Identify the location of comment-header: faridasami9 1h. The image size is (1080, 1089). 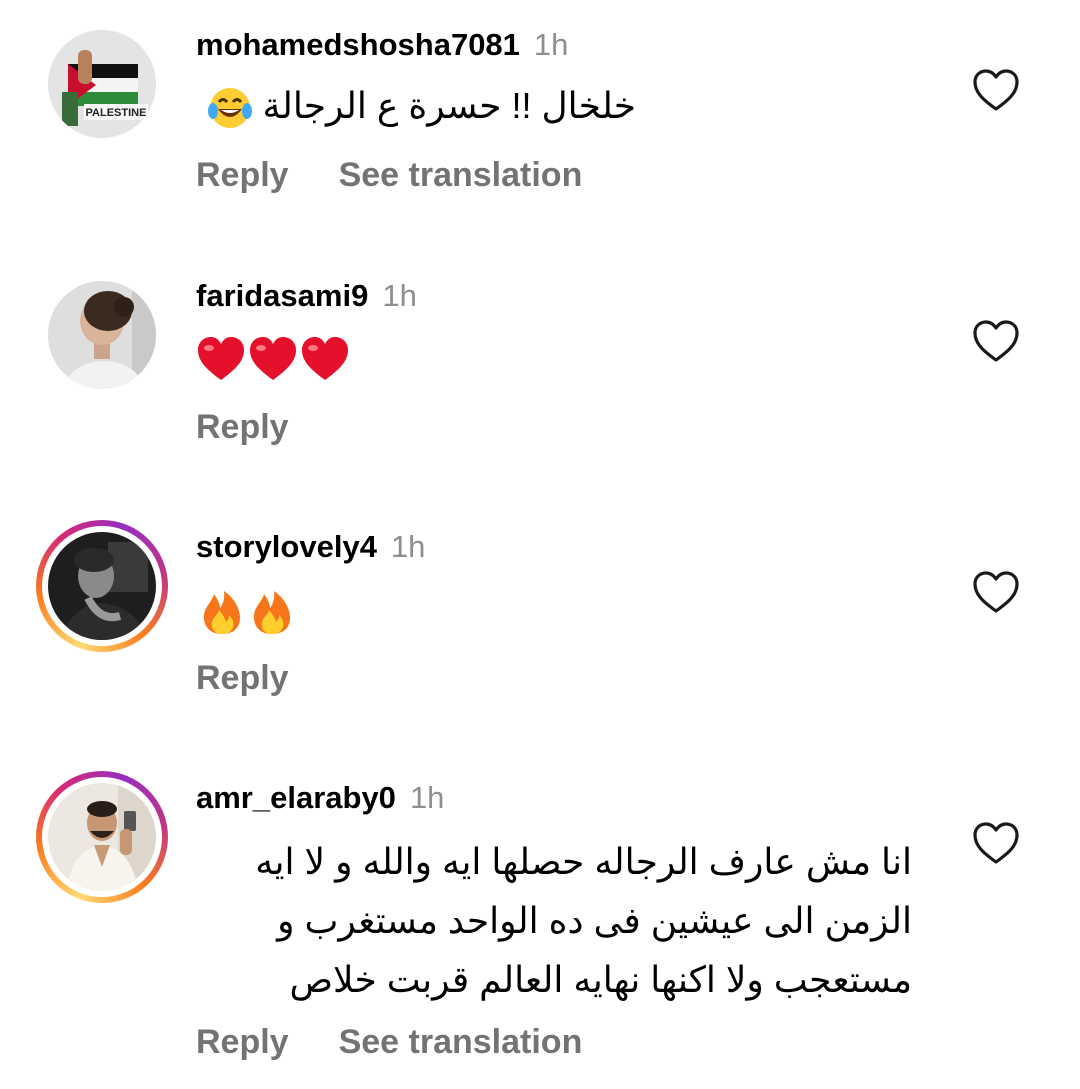
(306, 296).